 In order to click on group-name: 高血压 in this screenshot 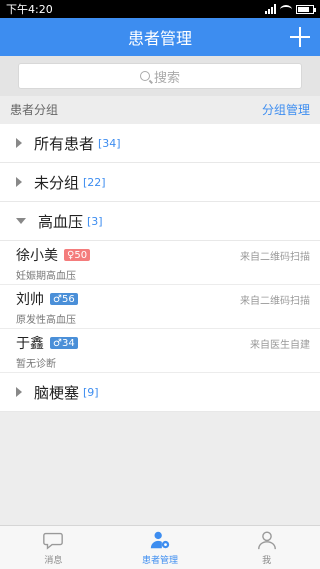, I will do `click(61, 221)`.